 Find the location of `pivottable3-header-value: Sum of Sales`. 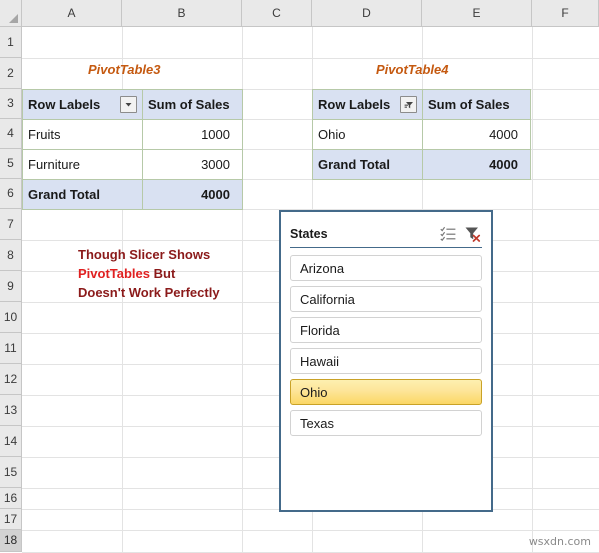

pivottable3-header-value: Sum of Sales is located at coordinates (192, 104).